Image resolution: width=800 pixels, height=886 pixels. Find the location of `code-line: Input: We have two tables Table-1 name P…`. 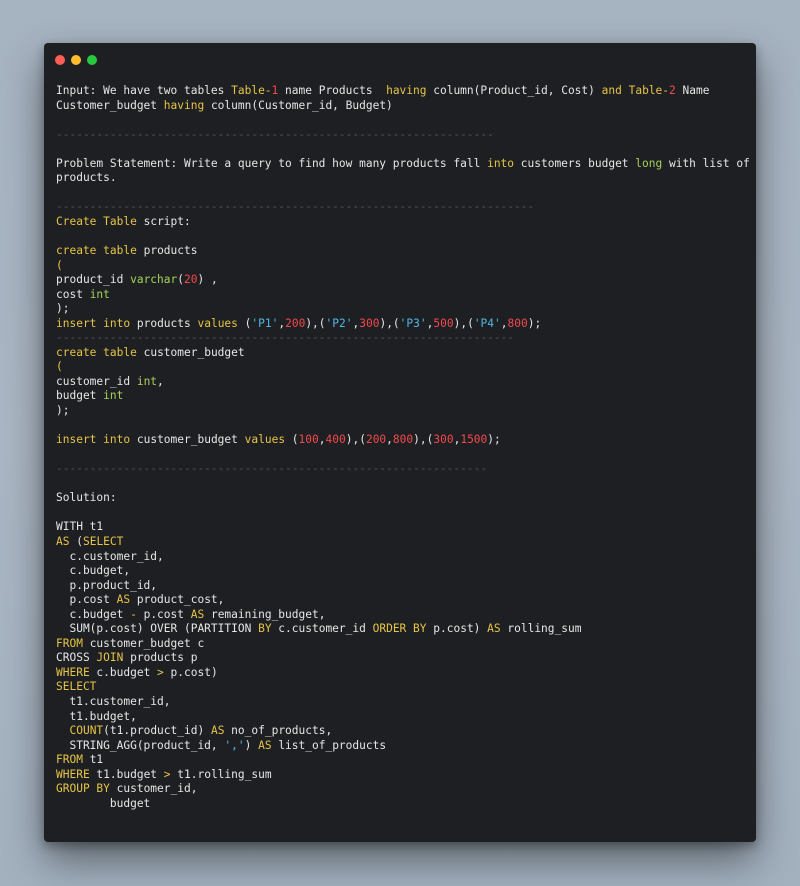

code-line: Input: We have two tables Table-1 name P… is located at coordinates (400, 91).